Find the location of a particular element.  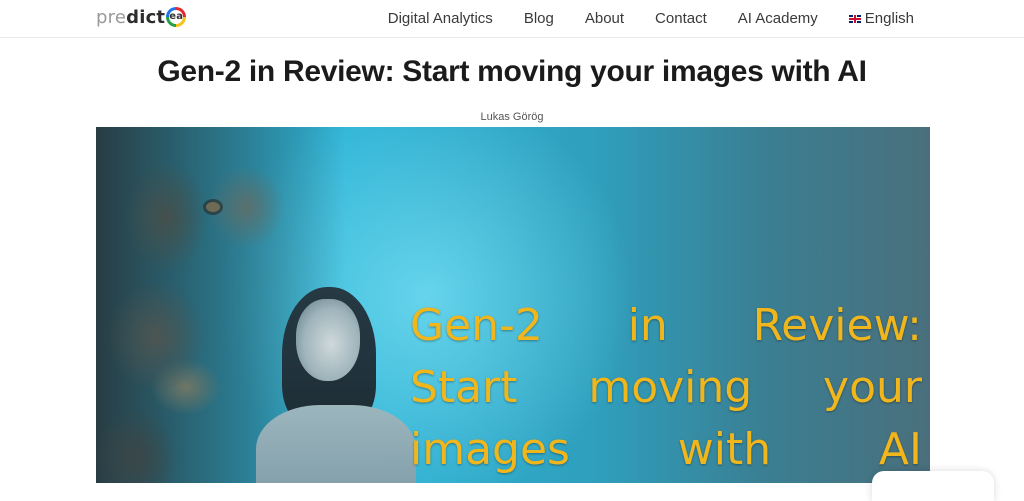

hero-caption-line: Start moving your is located at coordinates (666, 387).